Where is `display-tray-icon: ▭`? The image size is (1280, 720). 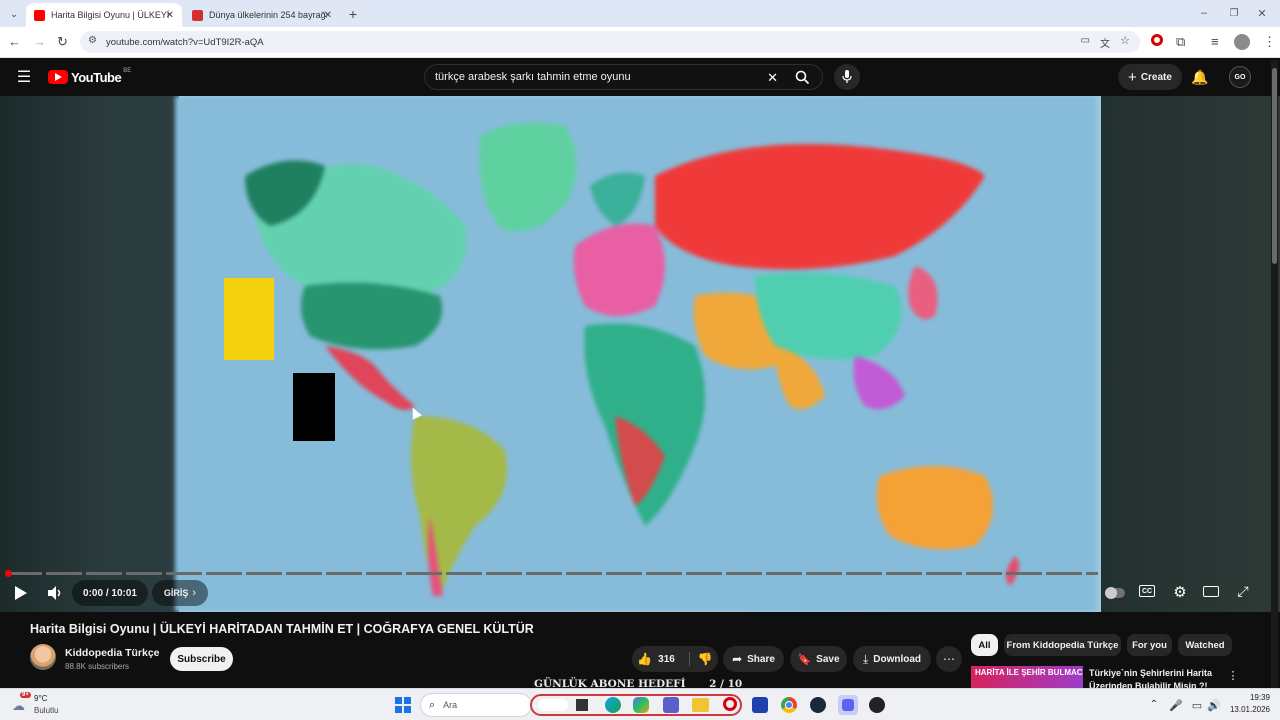 display-tray-icon: ▭ is located at coordinates (1197, 705).